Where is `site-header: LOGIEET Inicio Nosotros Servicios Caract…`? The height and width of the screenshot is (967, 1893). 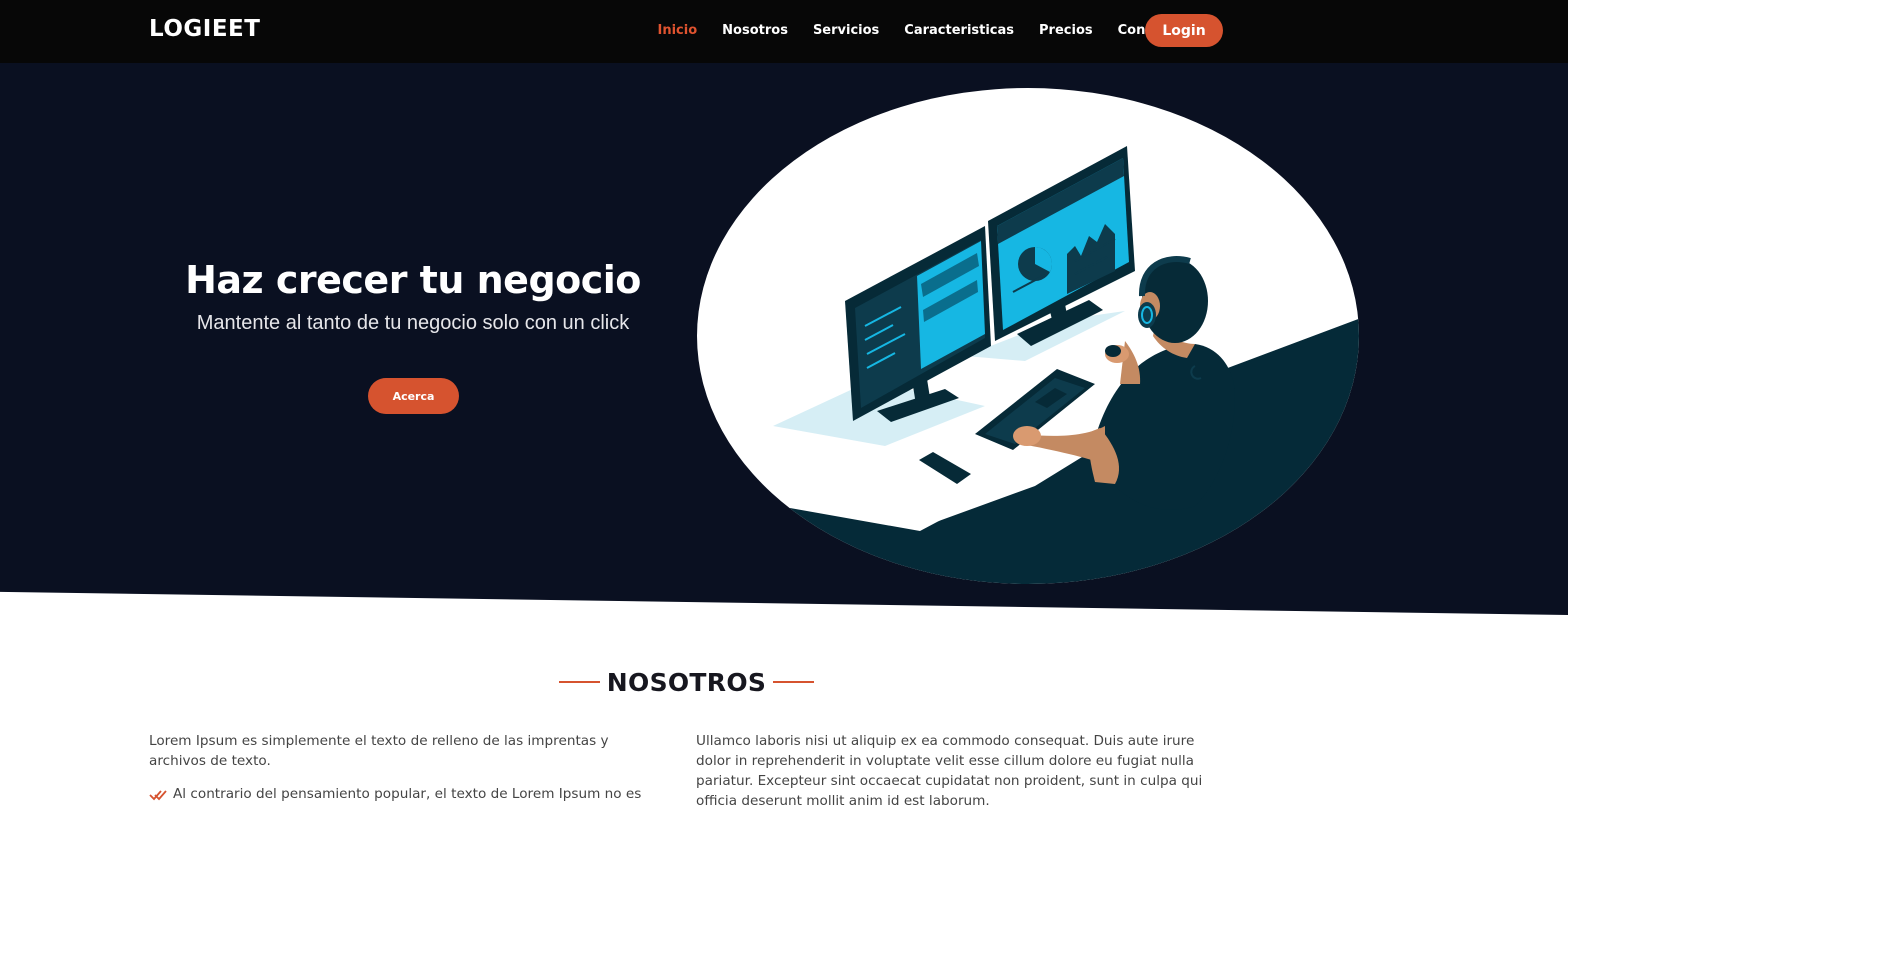 site-header: LOGIEET Inicio Nosotros Servicios Caract… is located at coordinates (784, 31).